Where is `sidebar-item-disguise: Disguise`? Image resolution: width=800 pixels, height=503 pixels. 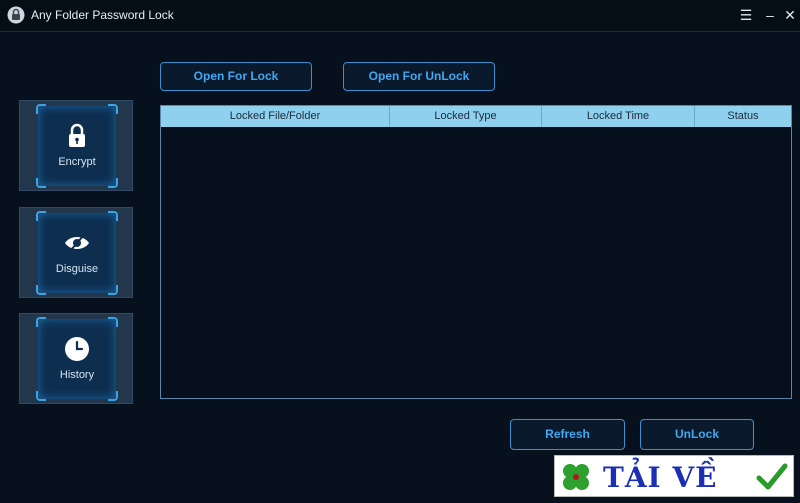
sidebar-item-disguise: Disguise is located at coordinates (76, 252).